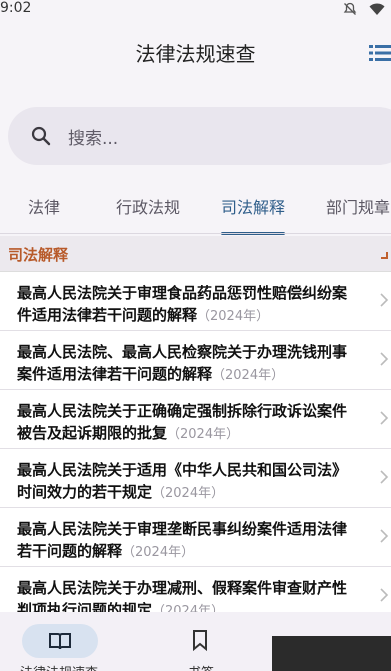 The width and height of the screenshot is (391, 671). Describe the element at coordinates (182, 540) in the screenshot. I see `item-title: 最高人民法院关于审理垄断民事纠纷案件适用法律若干问题的解释（2024年）` at that location.